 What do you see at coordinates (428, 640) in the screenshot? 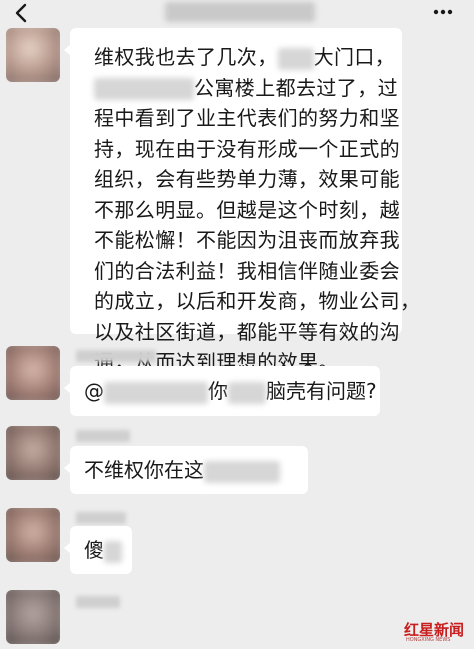
I see `watermark-subtitle: HONGXING NEWS` at bounding box center [428, 640].